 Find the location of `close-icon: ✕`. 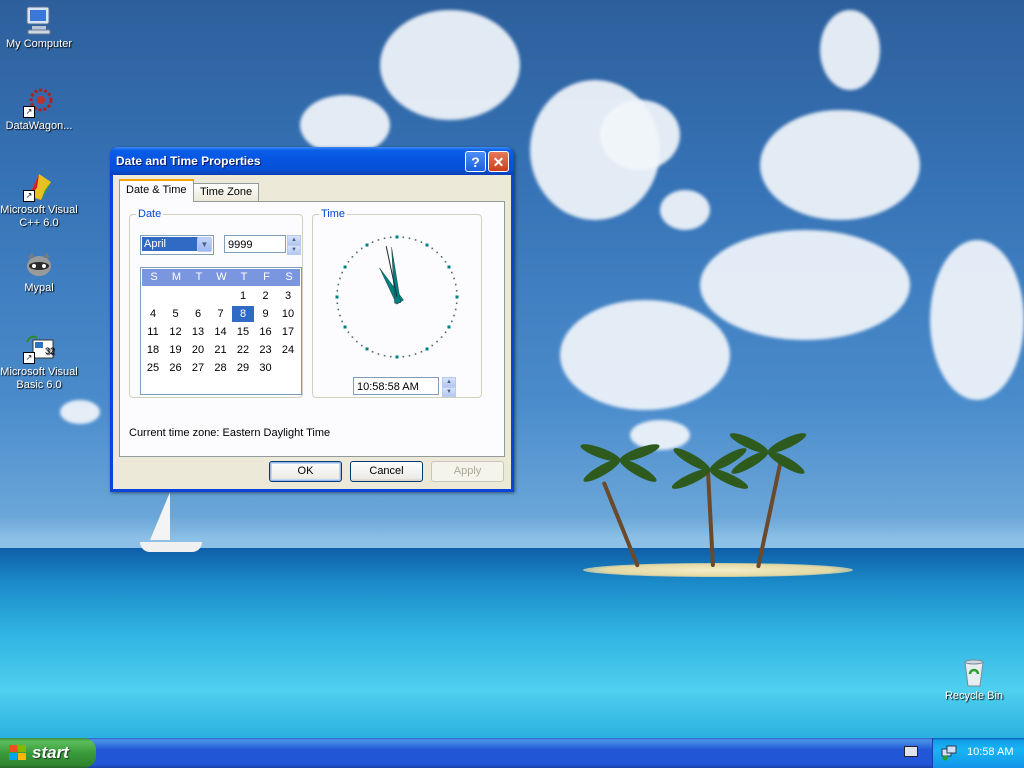

close-icon: ✕ is located at coordinates (498, 162).